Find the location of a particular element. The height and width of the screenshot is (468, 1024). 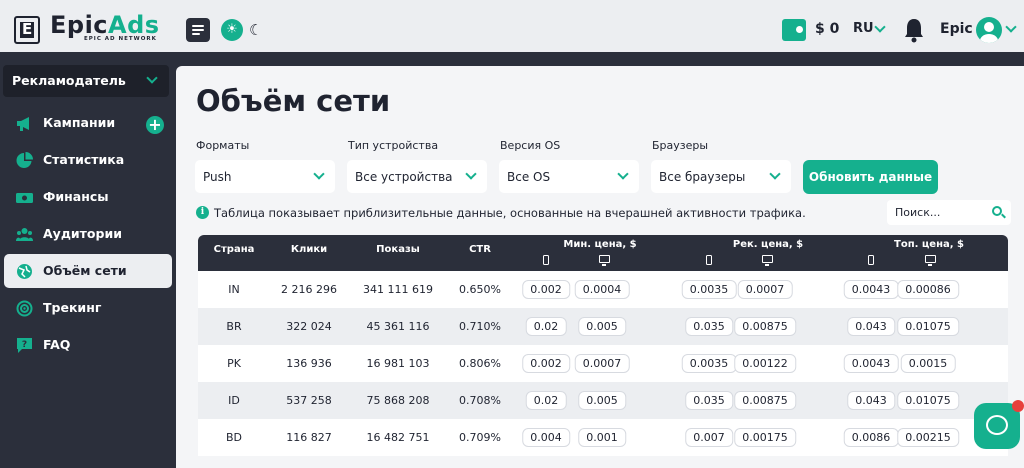

header-min-price: Мин. цена, $ is located at coordinates (599, 244).